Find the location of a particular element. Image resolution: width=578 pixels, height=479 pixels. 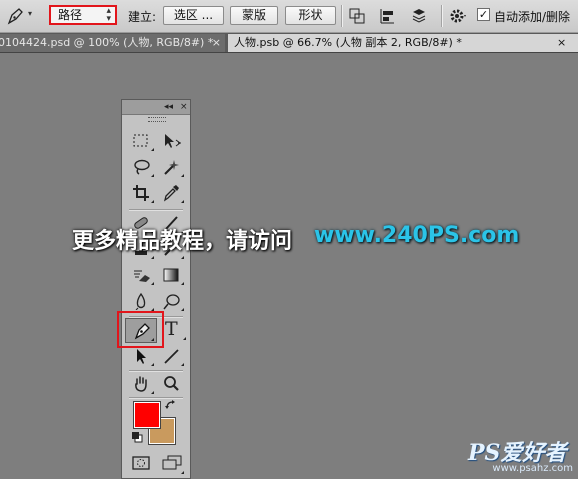

hand-icon is located at coordinates (141, 384).